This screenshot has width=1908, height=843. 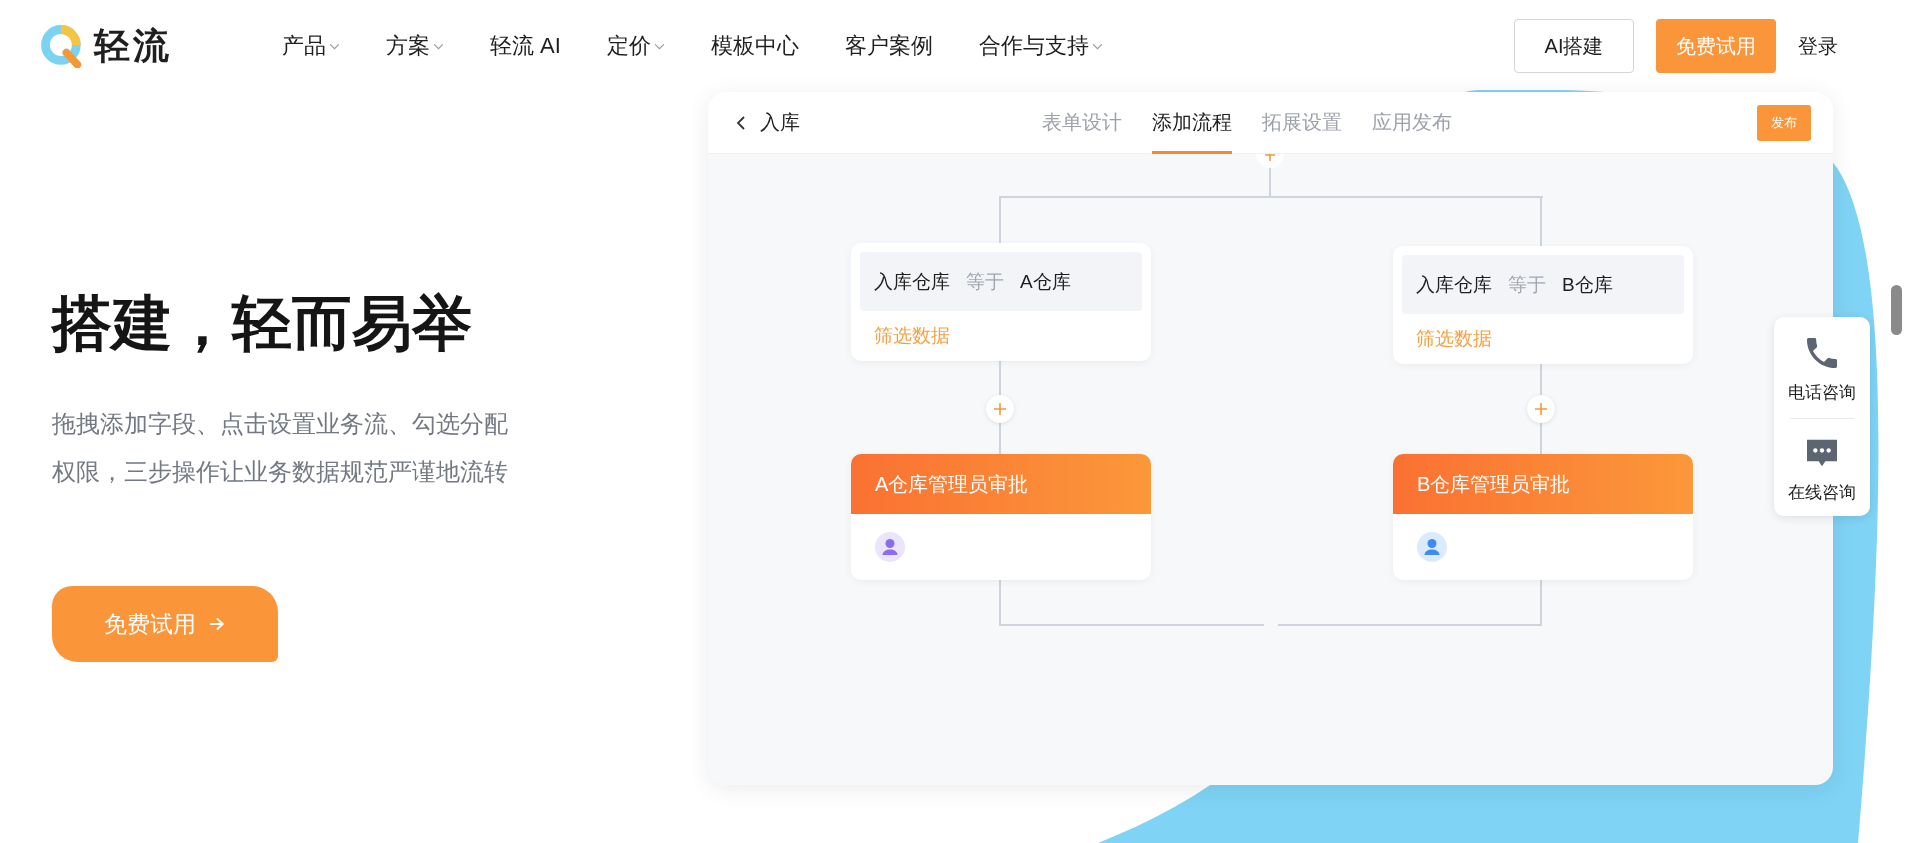 I want to click on nav-link: 客户案例, so click(x=888, y=46).